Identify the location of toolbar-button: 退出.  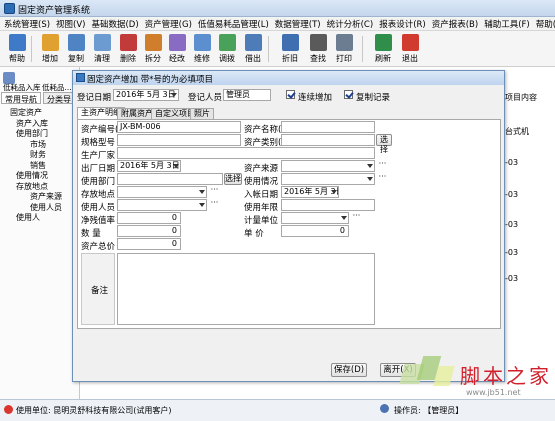
(410, 49).